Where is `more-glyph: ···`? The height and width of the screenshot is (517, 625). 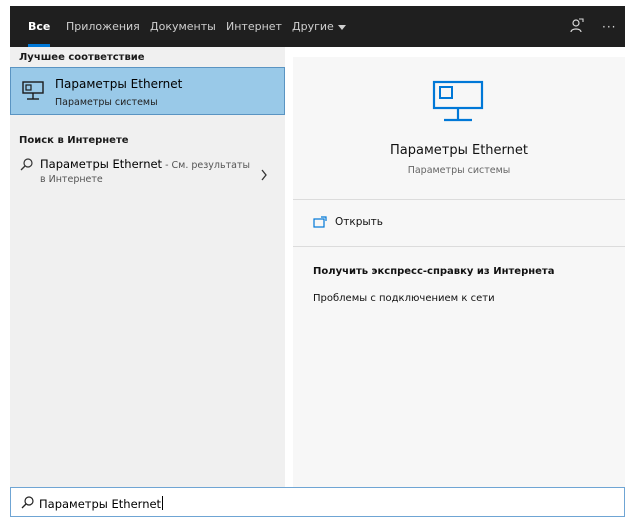
more-glyph: ··· is located at coordinates (609, 27).